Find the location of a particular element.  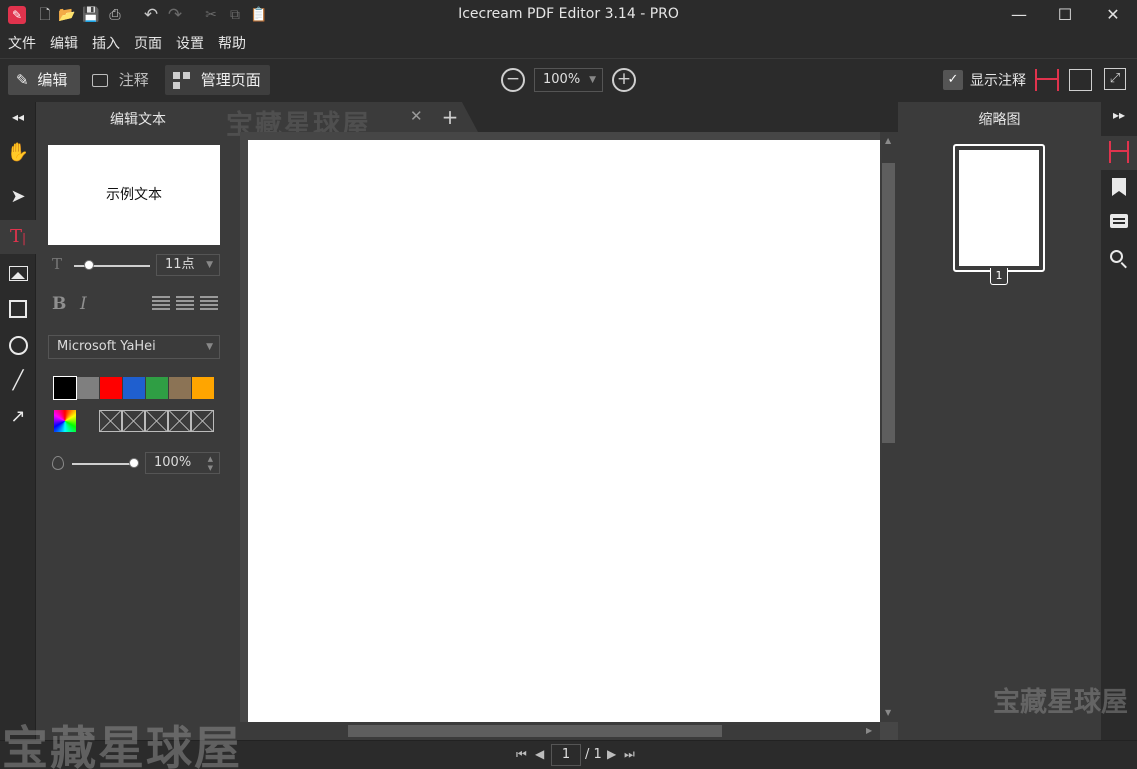

pages-icon is located at coordinates (1119, 152).